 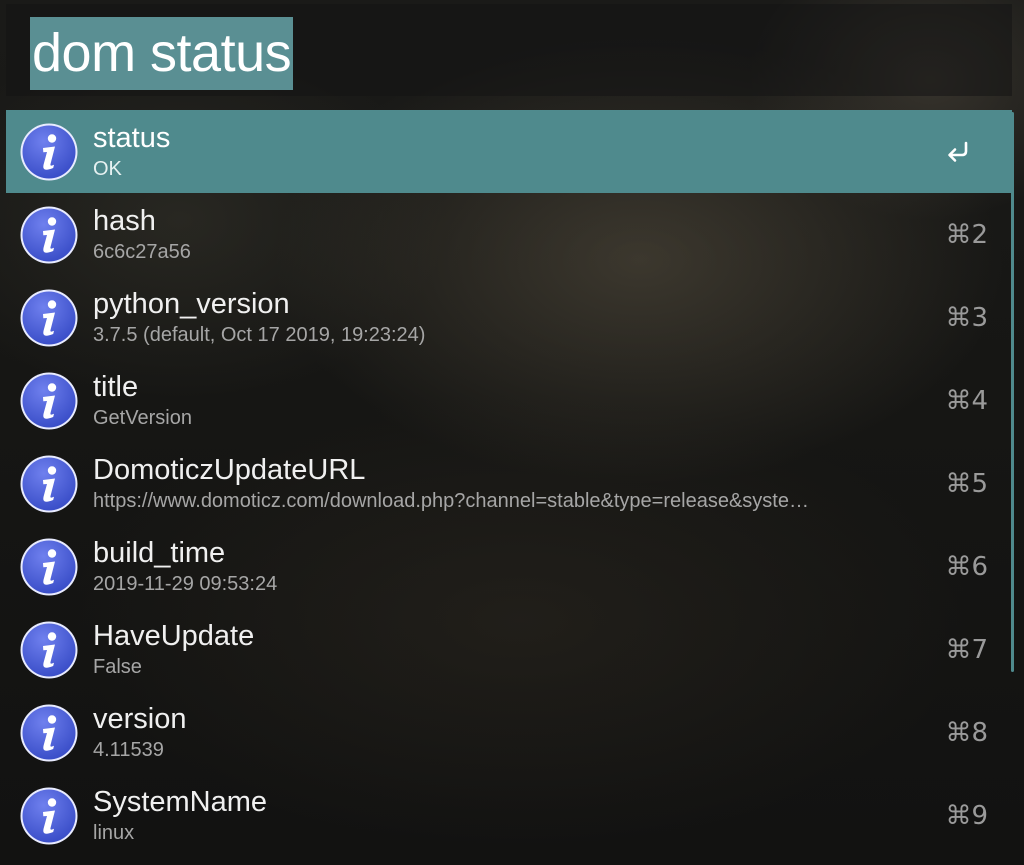 What do you see at coordinates (142, 418) in the screenshot?
I see `result-subtitle: GetVersion` at bounding box center [142, 418].